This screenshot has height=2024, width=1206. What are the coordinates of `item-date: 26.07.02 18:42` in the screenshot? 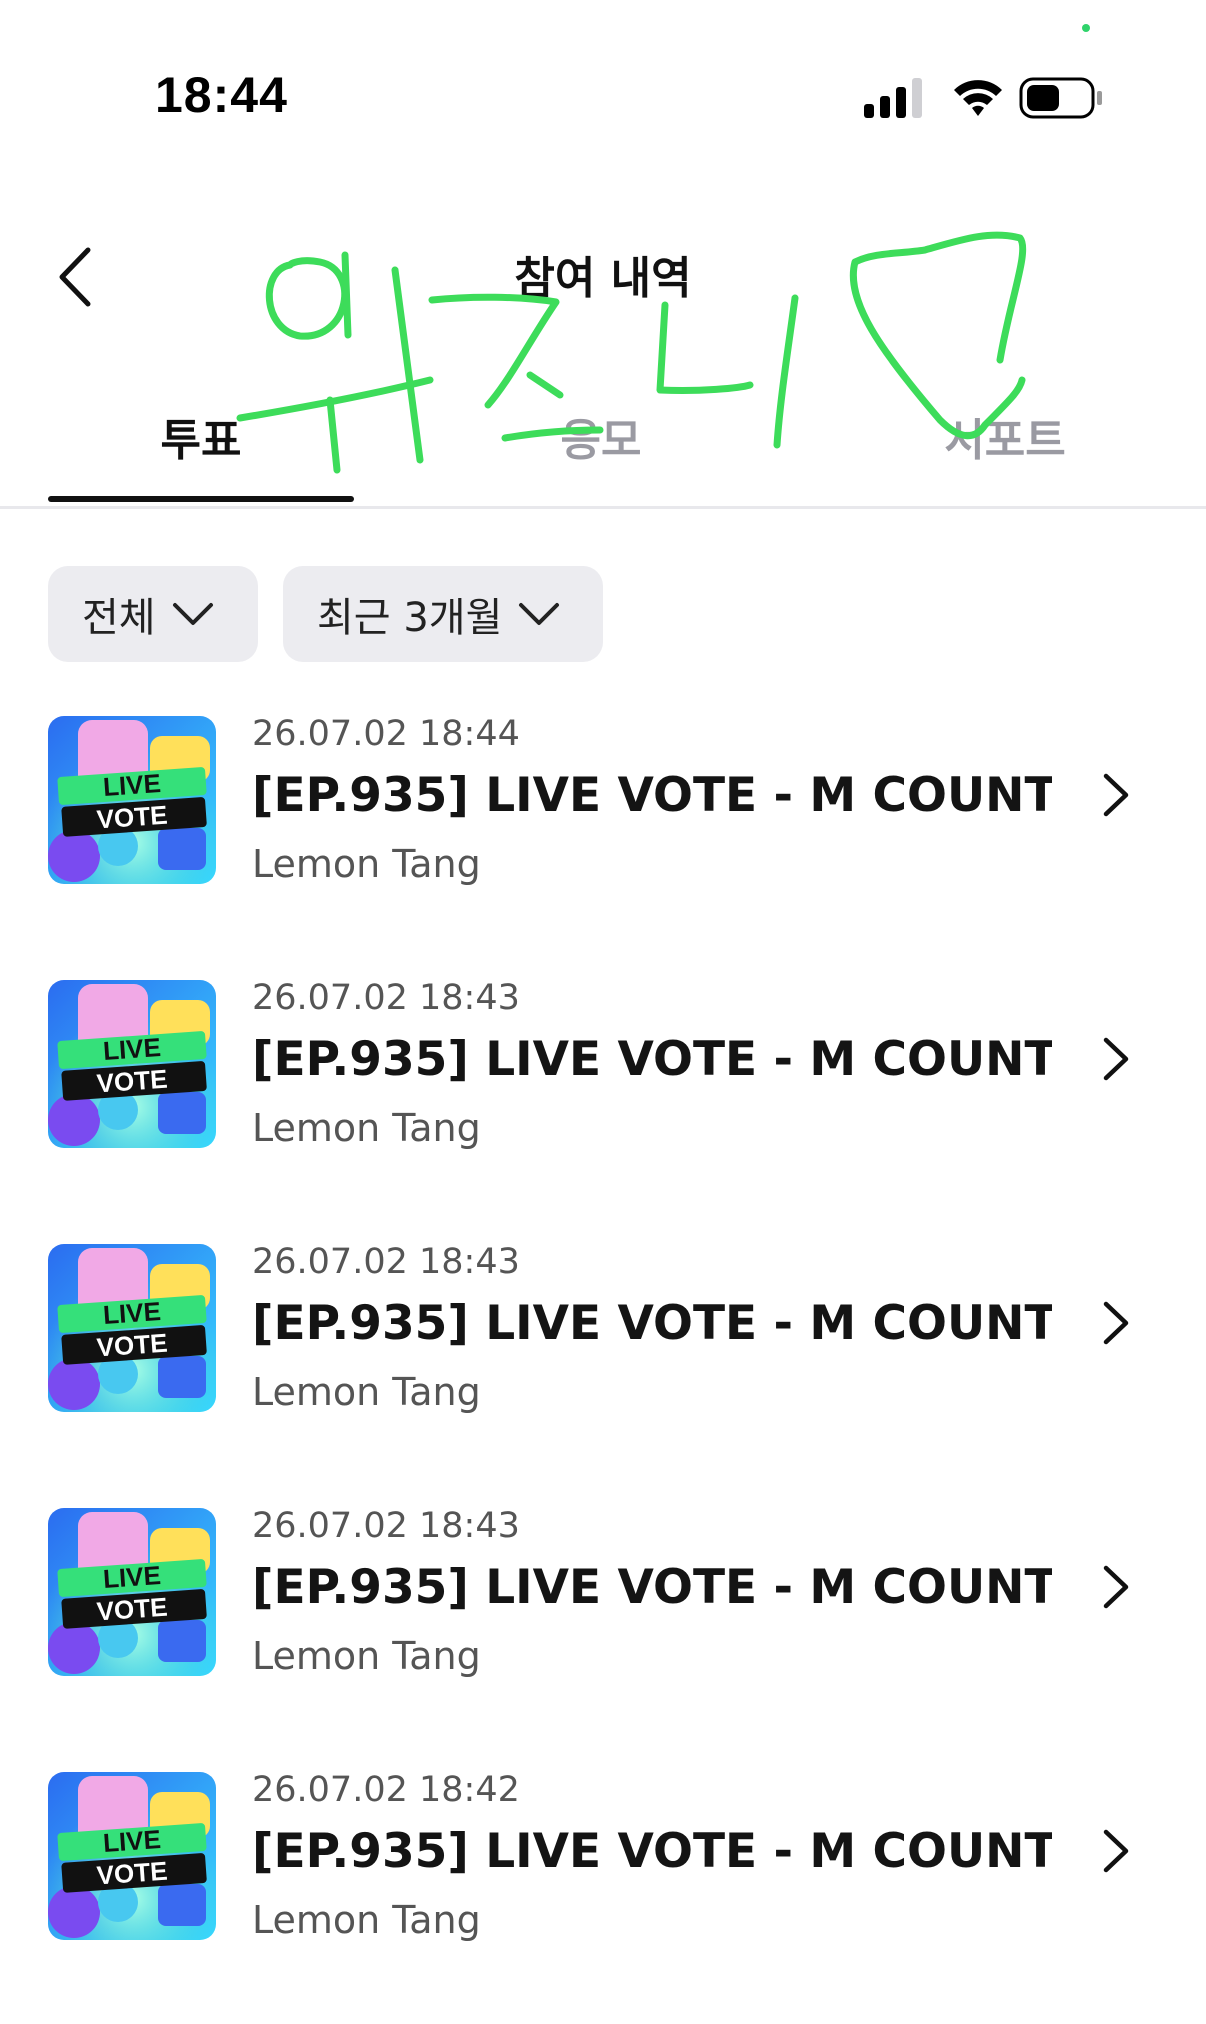 It's located at (386, 1790).